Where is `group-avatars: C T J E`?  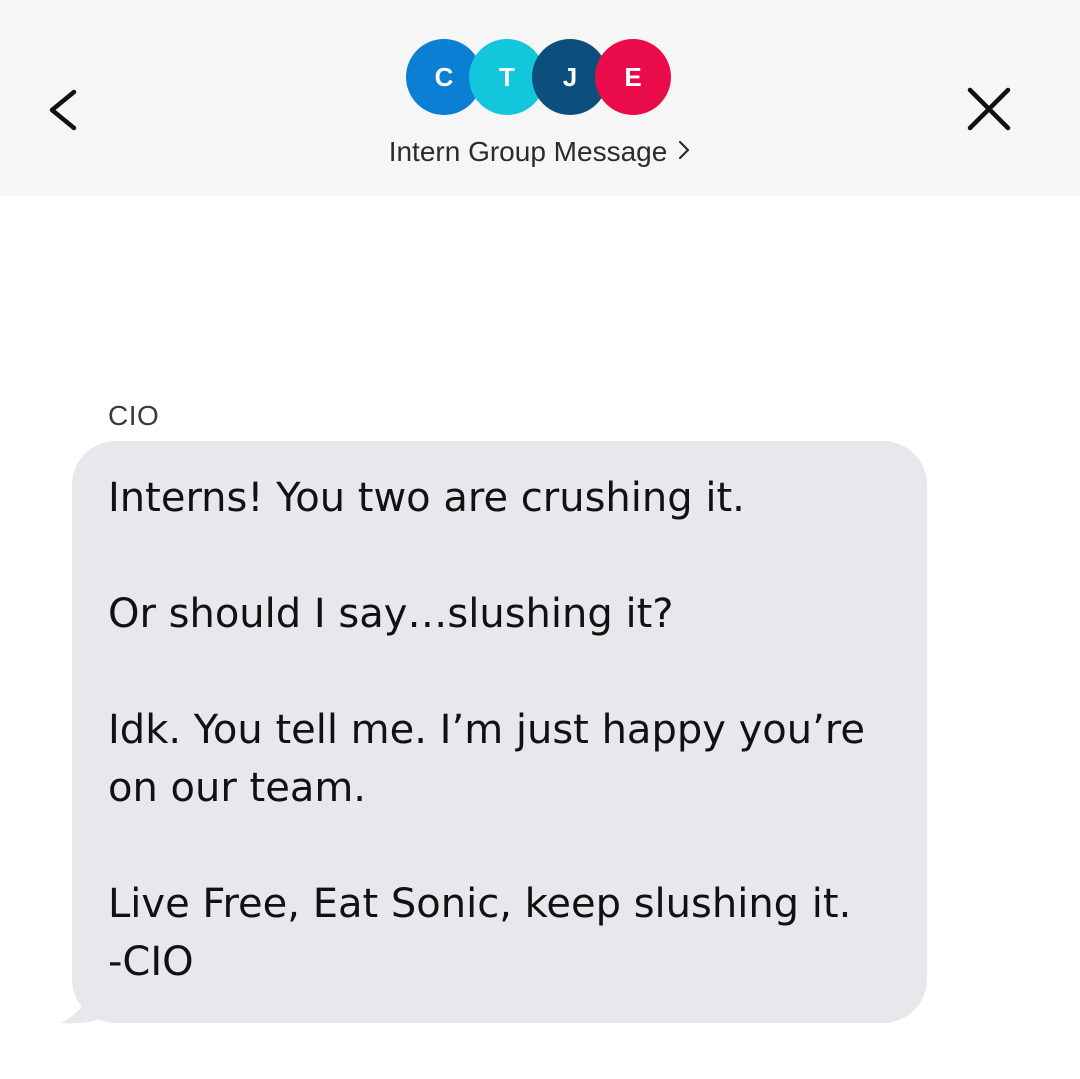
group-avatars: C T J E is located at coordinates (539, 78).